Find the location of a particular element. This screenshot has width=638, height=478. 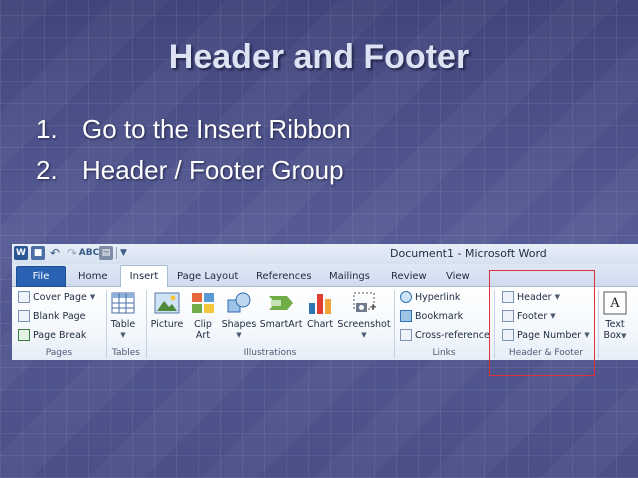

tab-home: Home is located at coordinates (93, 276).